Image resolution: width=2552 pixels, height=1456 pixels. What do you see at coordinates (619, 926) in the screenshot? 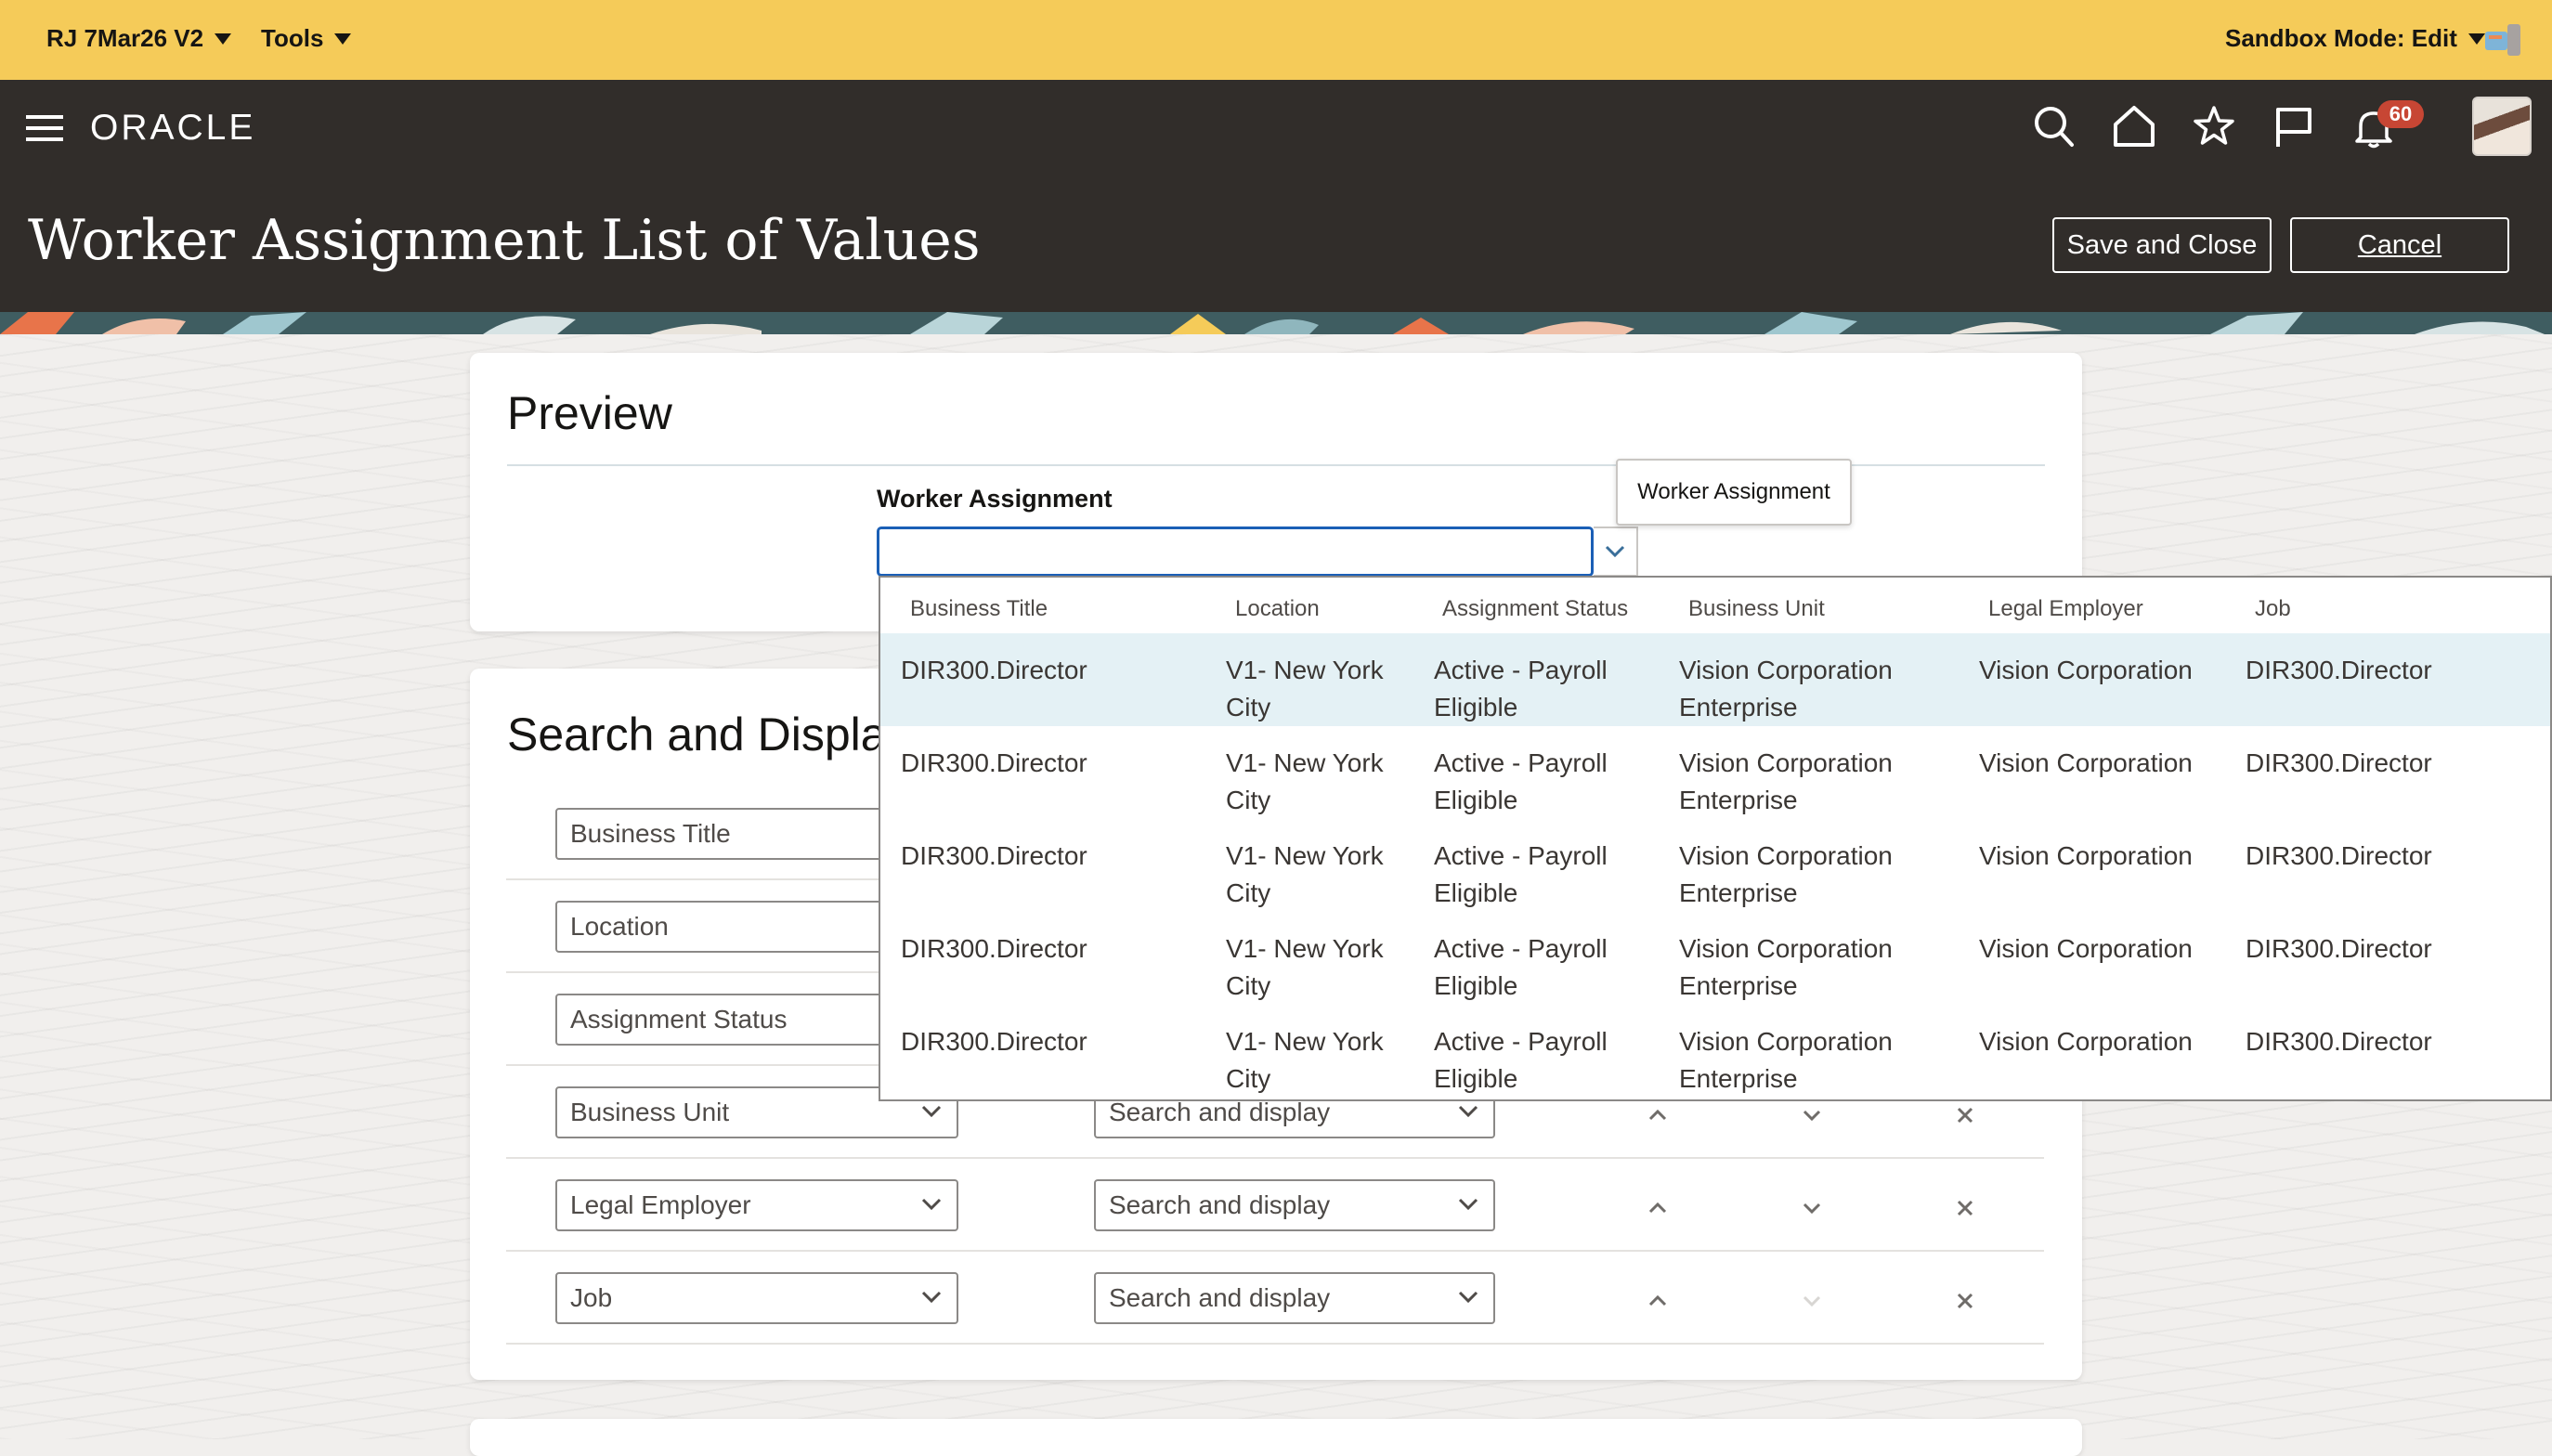
I see `attribute-select-value: Location` at bounding box center [619, 926].